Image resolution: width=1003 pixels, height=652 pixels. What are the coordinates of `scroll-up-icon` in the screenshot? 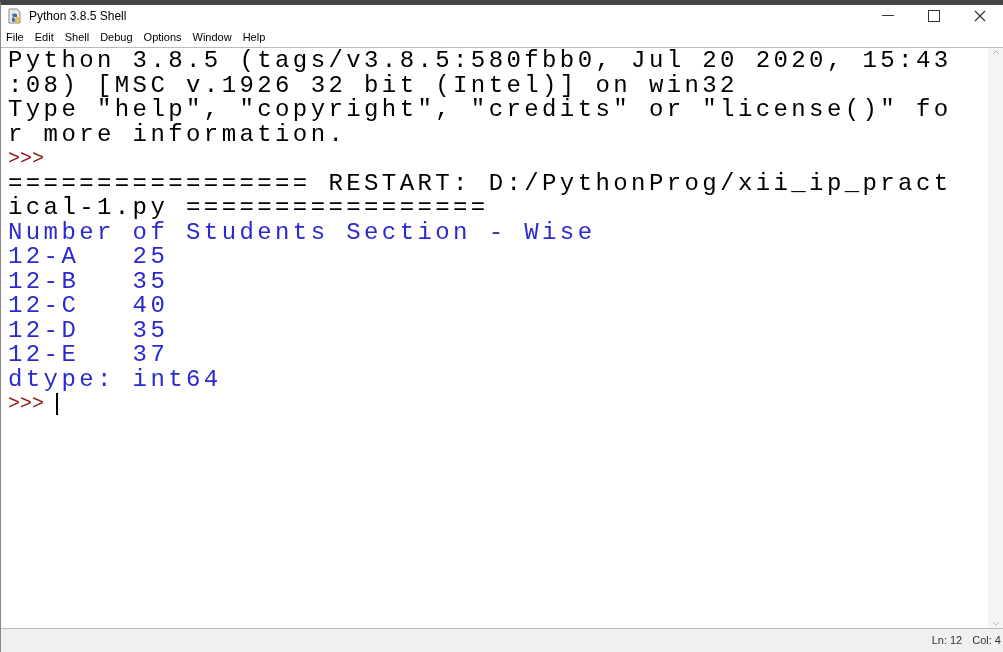 It's located at (995, 52).